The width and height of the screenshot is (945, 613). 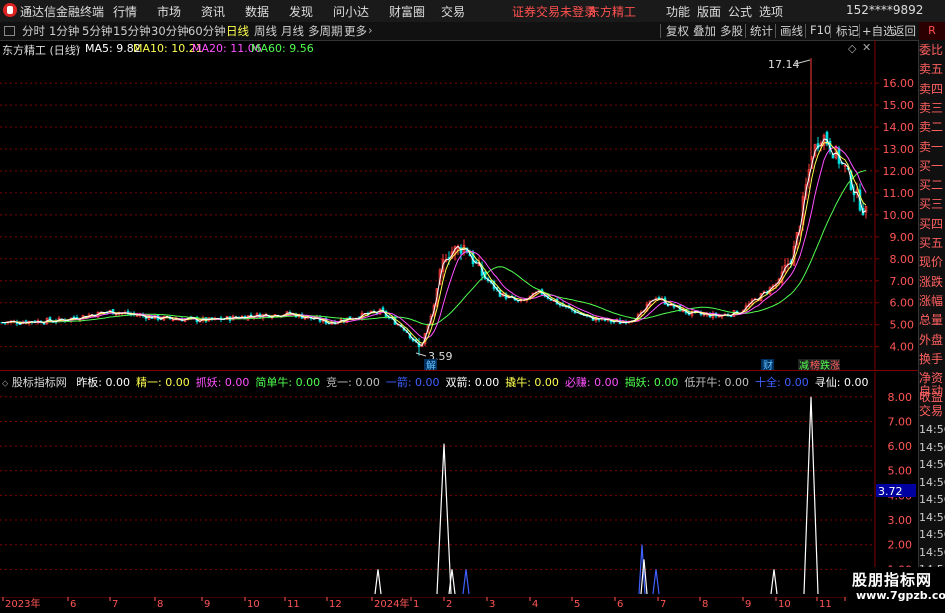 What do you see at coordinates (932, 69) in the screenshot?
I see `side-item-1: 卖五` at bounding box center [932, 69].